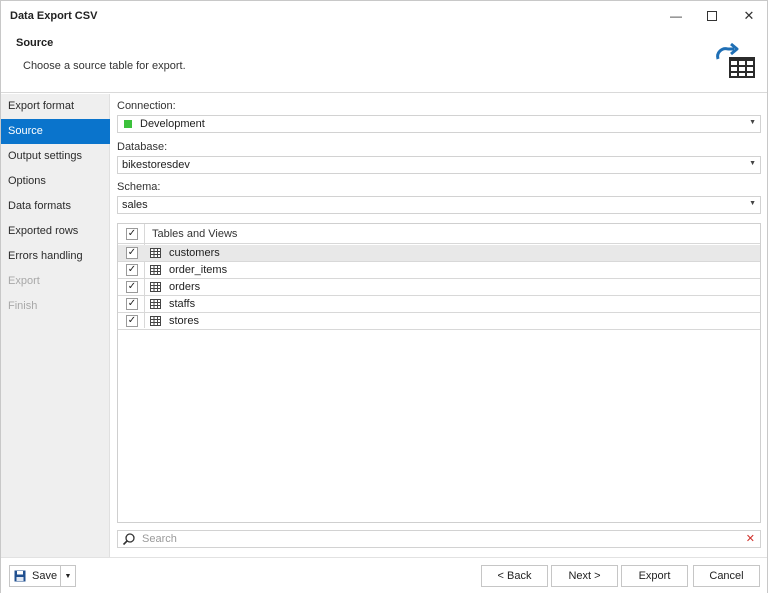  I want to click on sidebar-item-output-settings: Output settings, so click(55, 156).